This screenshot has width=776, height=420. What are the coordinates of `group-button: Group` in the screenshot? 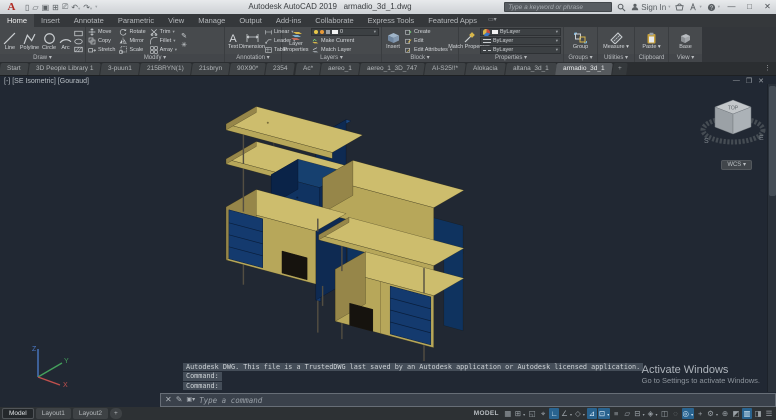 It's located at (581, 41).